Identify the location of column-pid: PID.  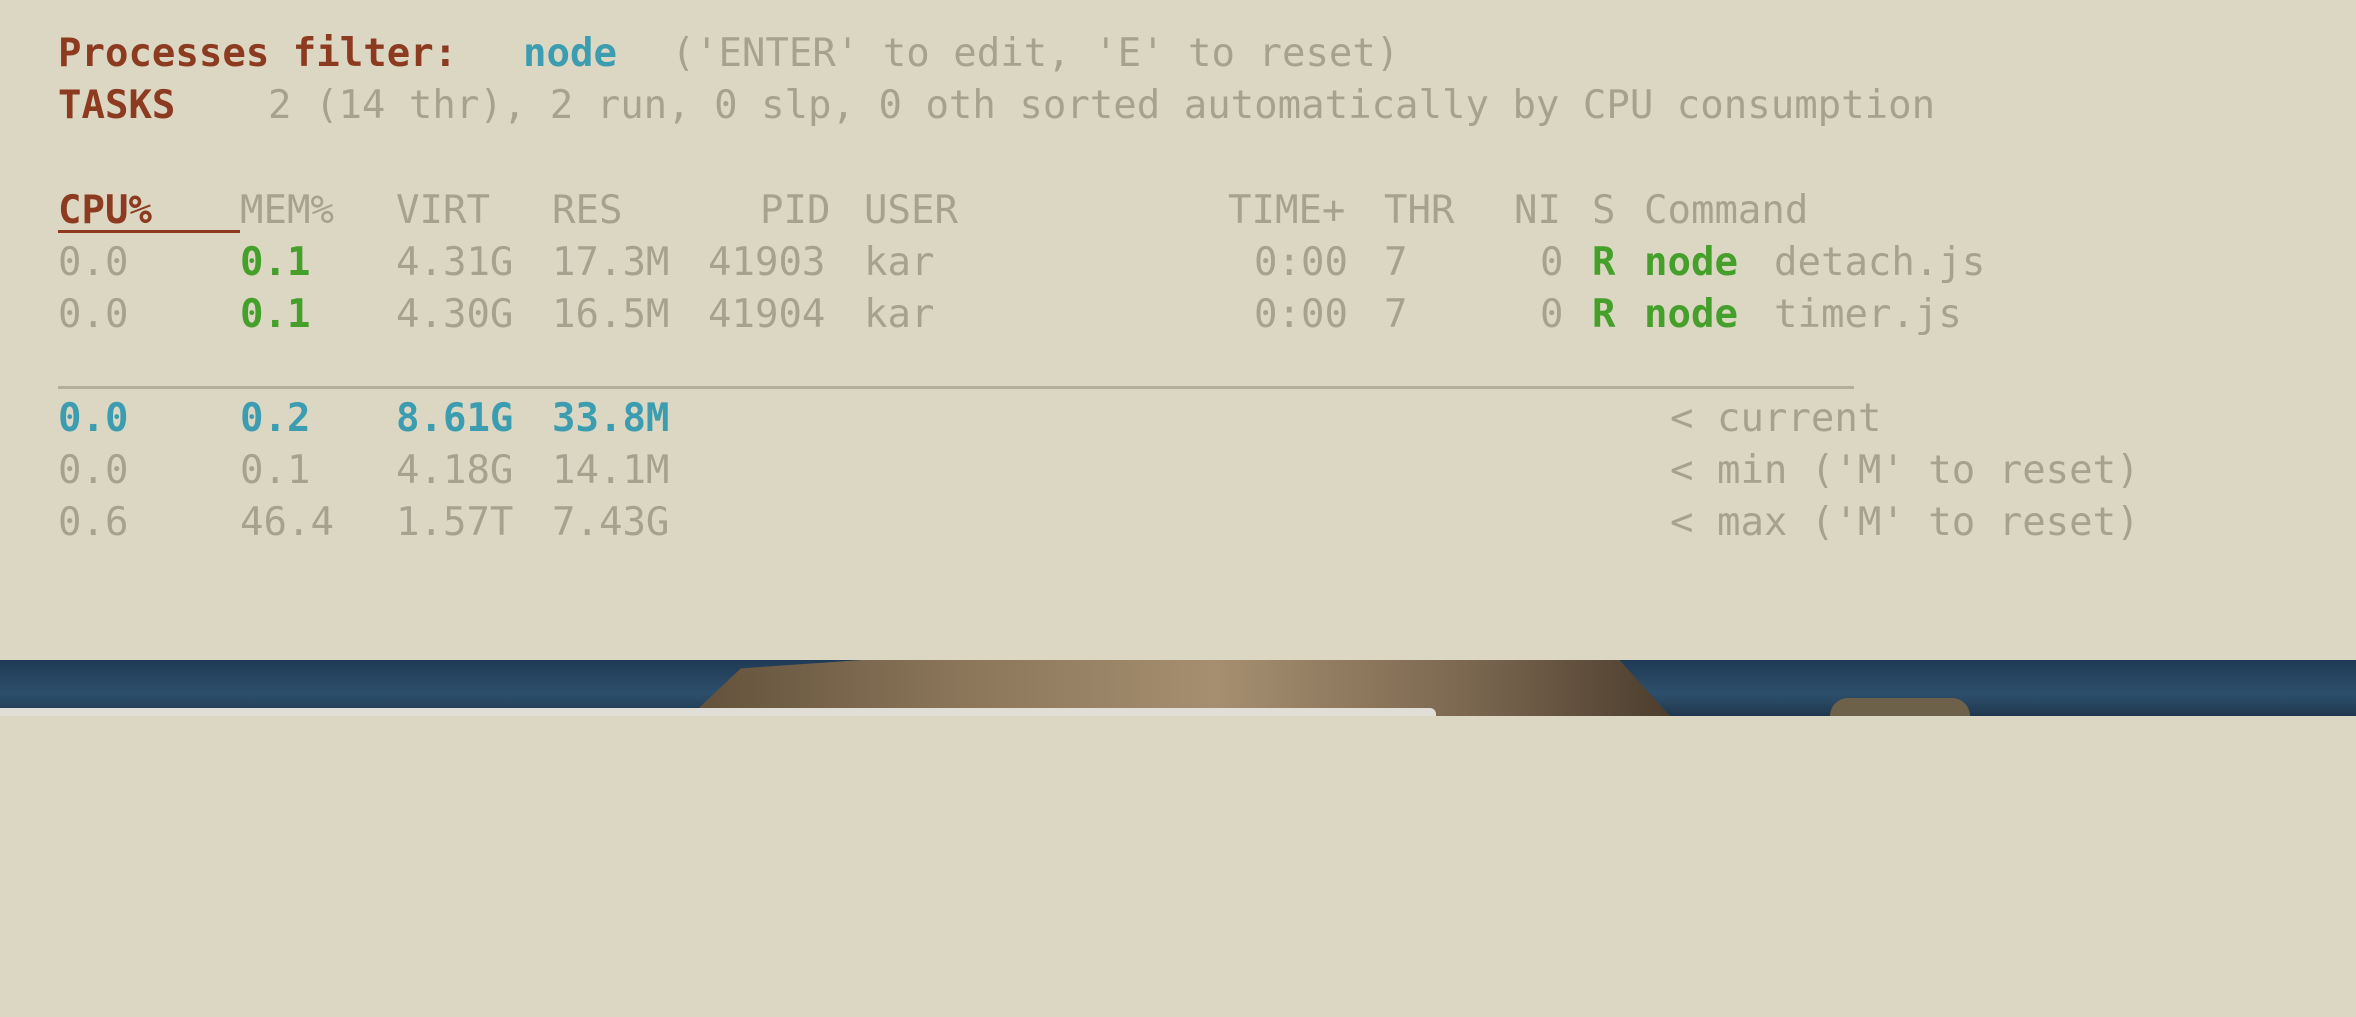
(795, 211).